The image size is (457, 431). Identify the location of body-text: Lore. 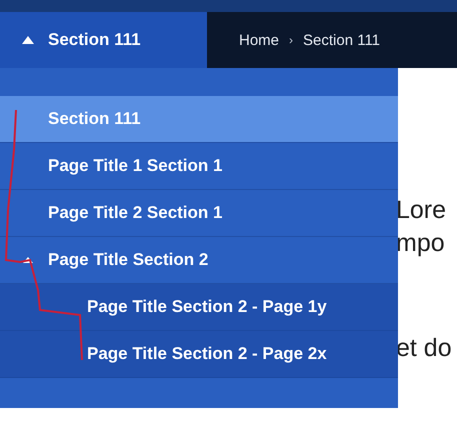
(422, 210).